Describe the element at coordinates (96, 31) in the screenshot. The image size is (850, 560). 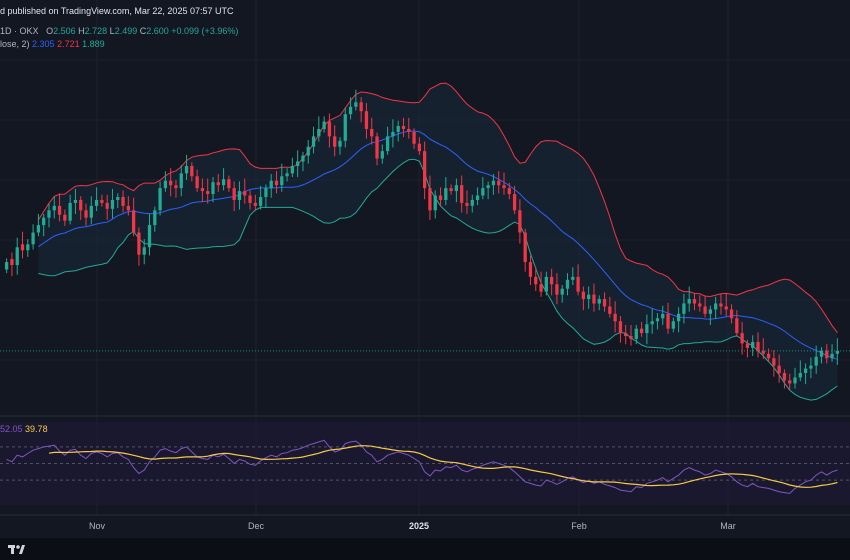
I see `high-value: 2.728` at that location.